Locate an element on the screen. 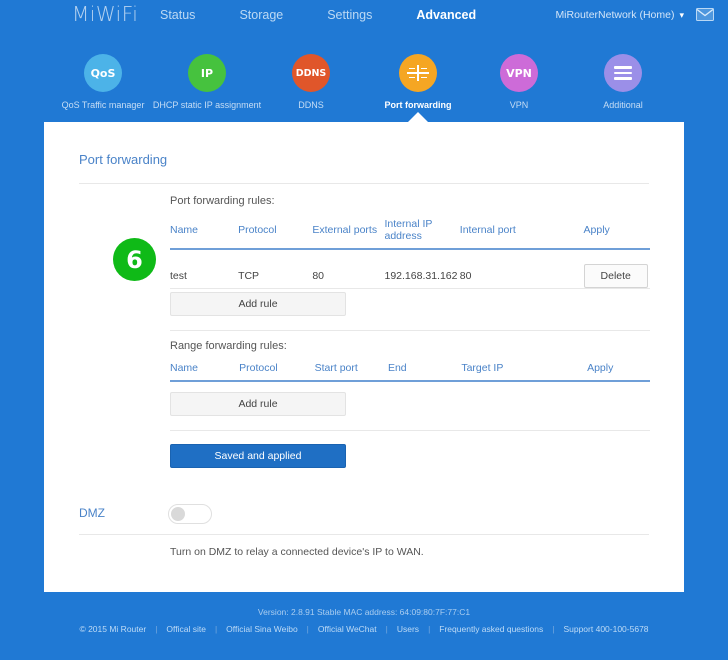  port-forward-icon-glyph is located at coordinates (418, 73).